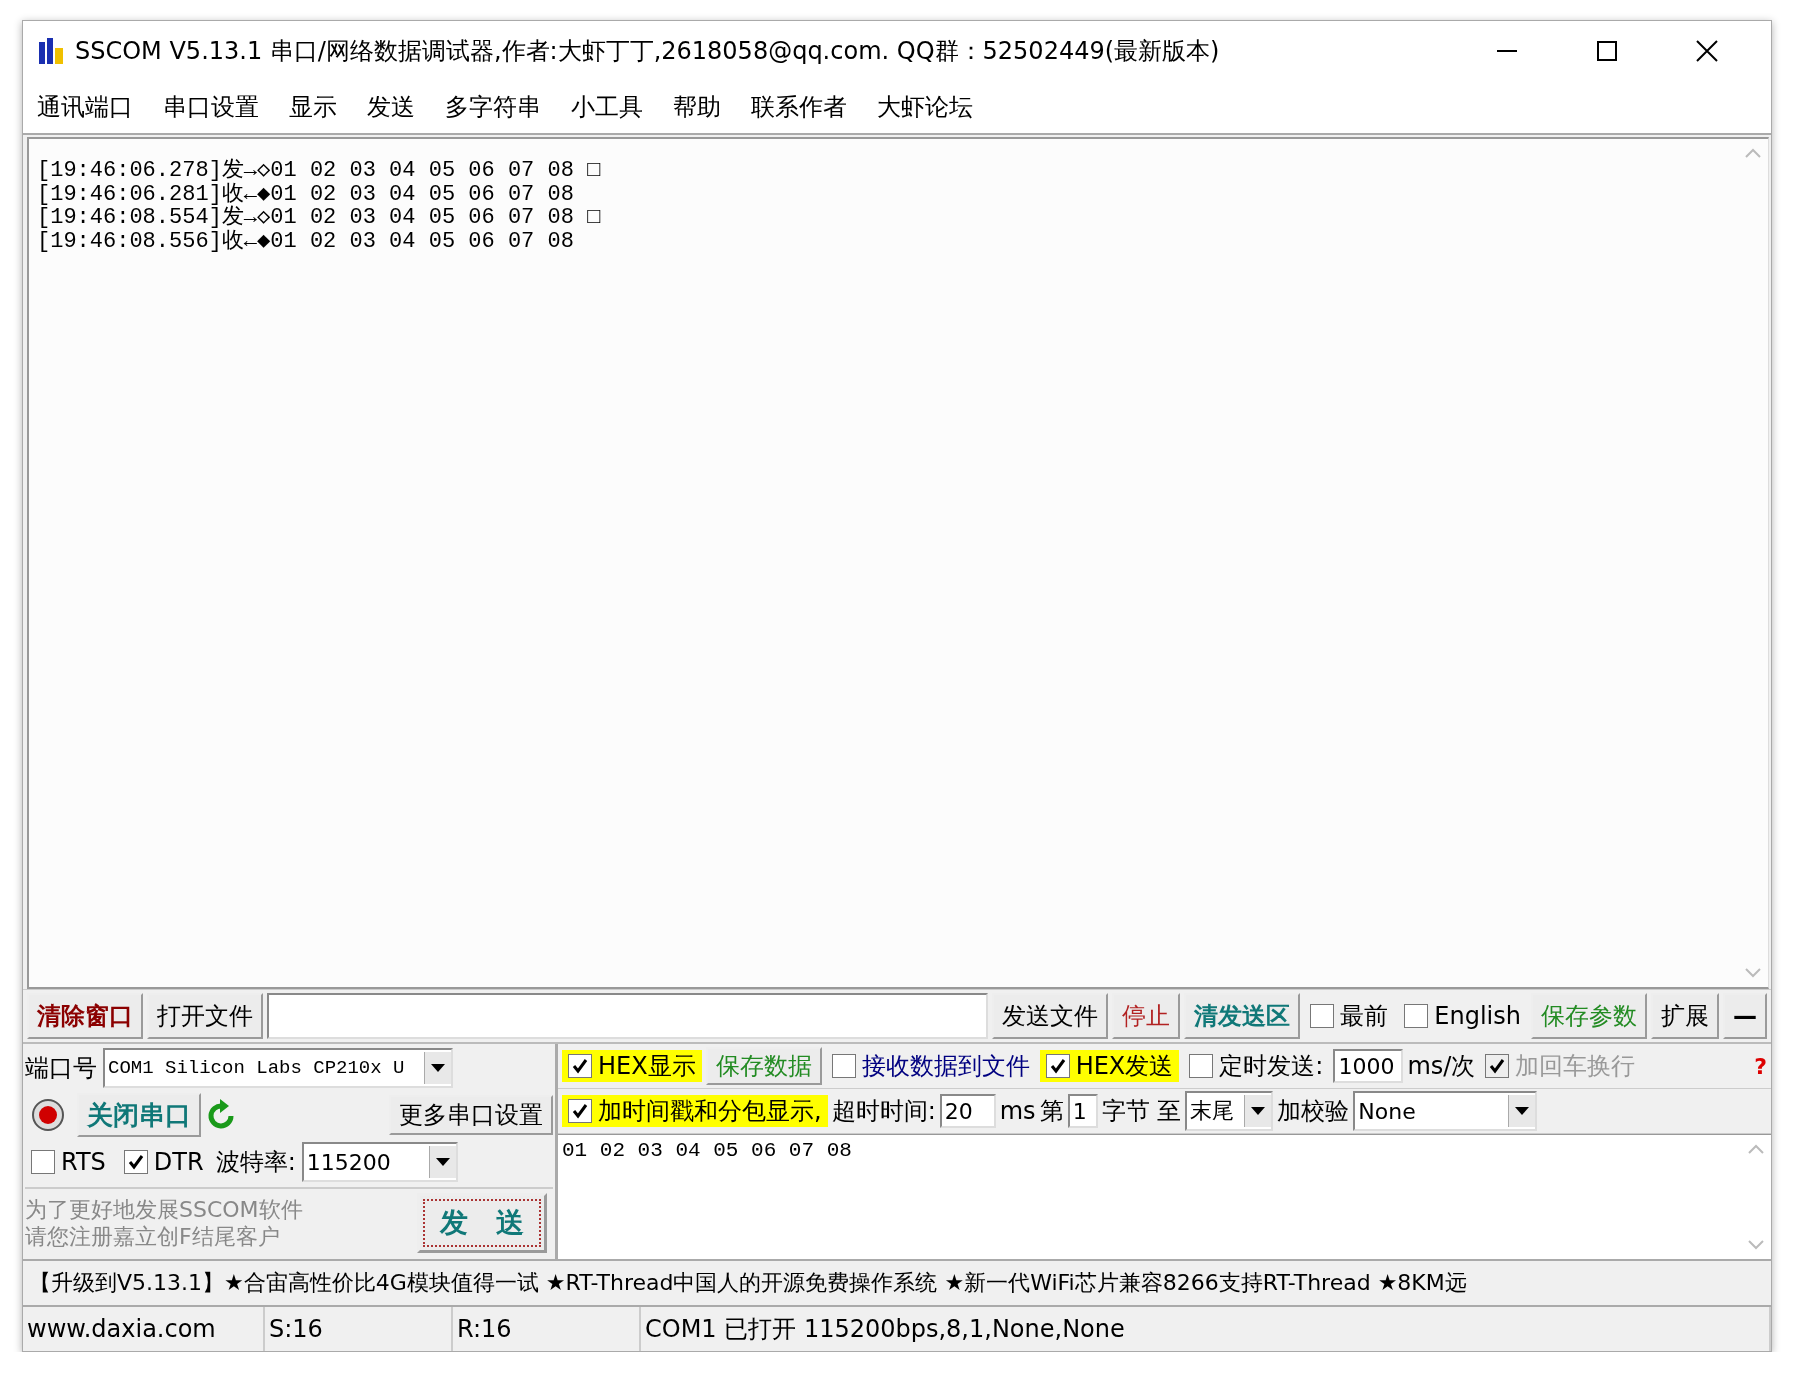 This screenshot has height=1384, width=1802. Describe the element at coordinates (68, 1162) in the screenshot. I see `checkbox: RTS` at that location.